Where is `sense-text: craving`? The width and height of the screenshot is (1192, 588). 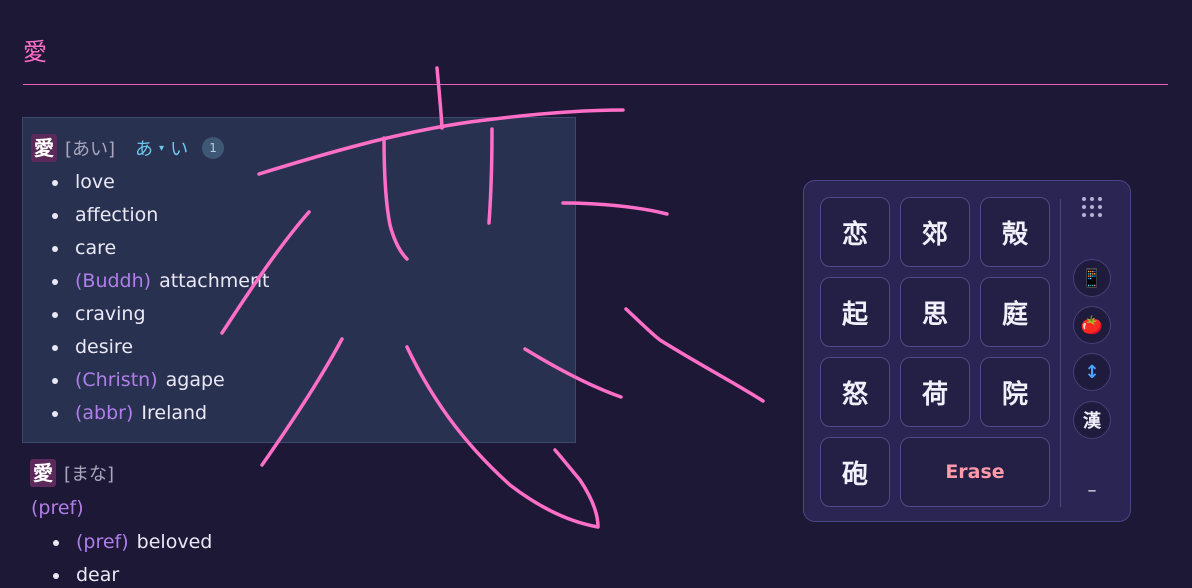 sense-text: craving is located at coordinates (110, 314).